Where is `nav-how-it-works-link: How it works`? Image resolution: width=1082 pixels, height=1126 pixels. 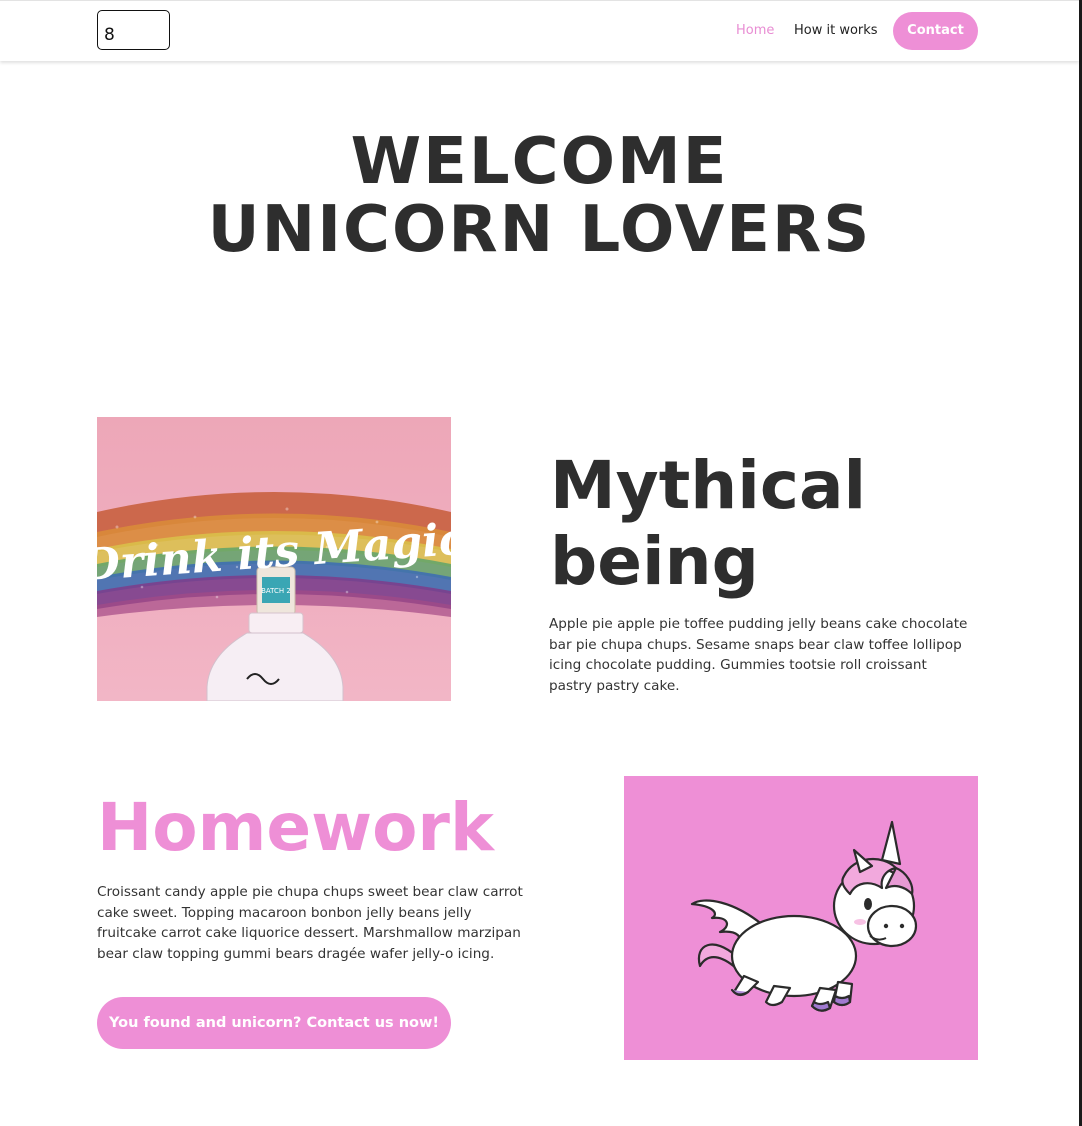 nav-how-it-works-link: How it works is located at coordinates (836, 31).